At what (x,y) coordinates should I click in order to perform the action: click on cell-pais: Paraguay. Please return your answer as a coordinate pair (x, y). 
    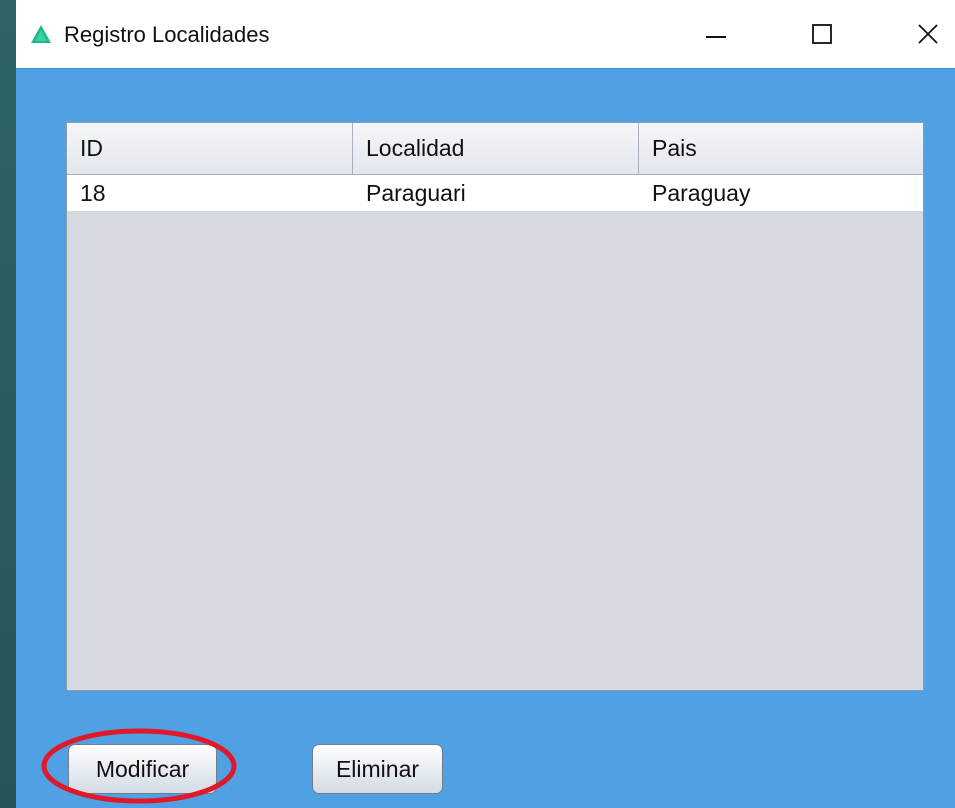
    Looking at the image, I should click on (701, 192).